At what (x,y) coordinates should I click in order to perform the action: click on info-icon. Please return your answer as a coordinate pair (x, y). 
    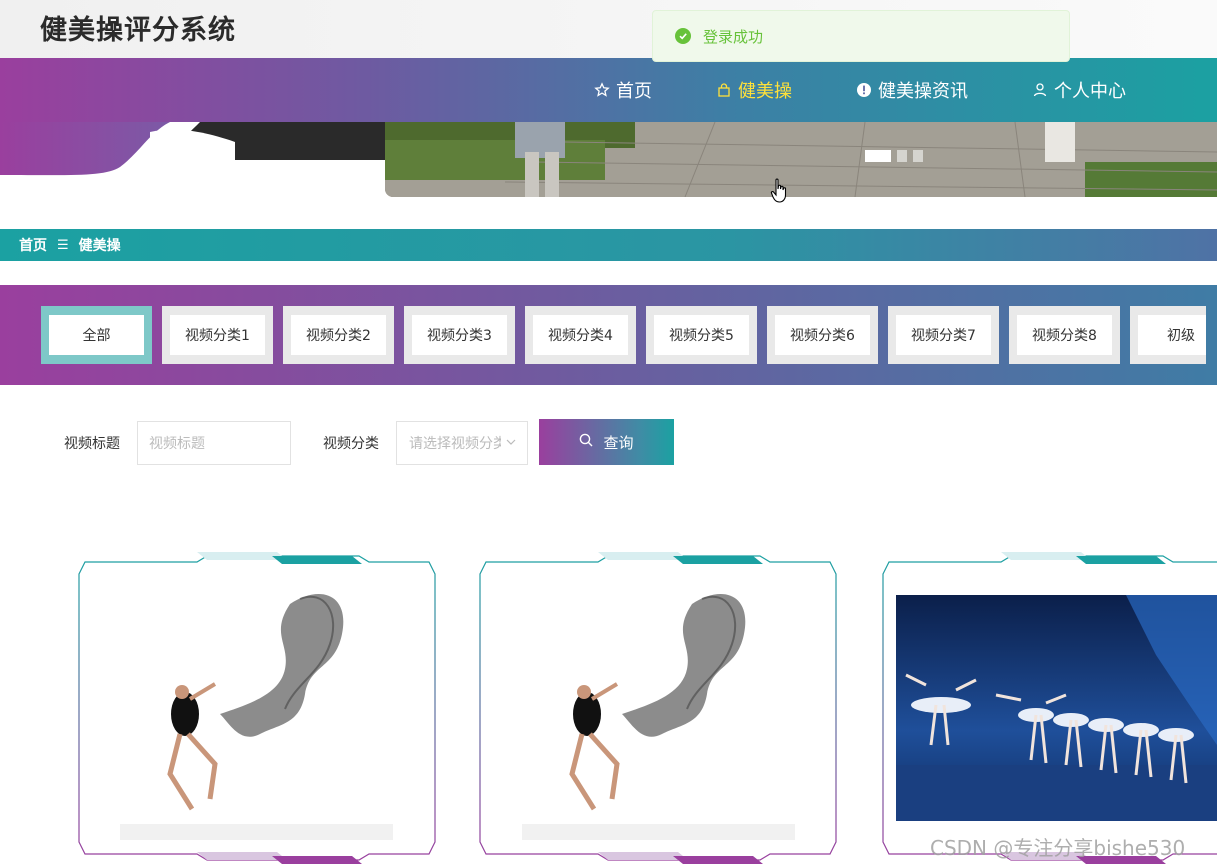
    Looking at the image, I should click on (864, 90).